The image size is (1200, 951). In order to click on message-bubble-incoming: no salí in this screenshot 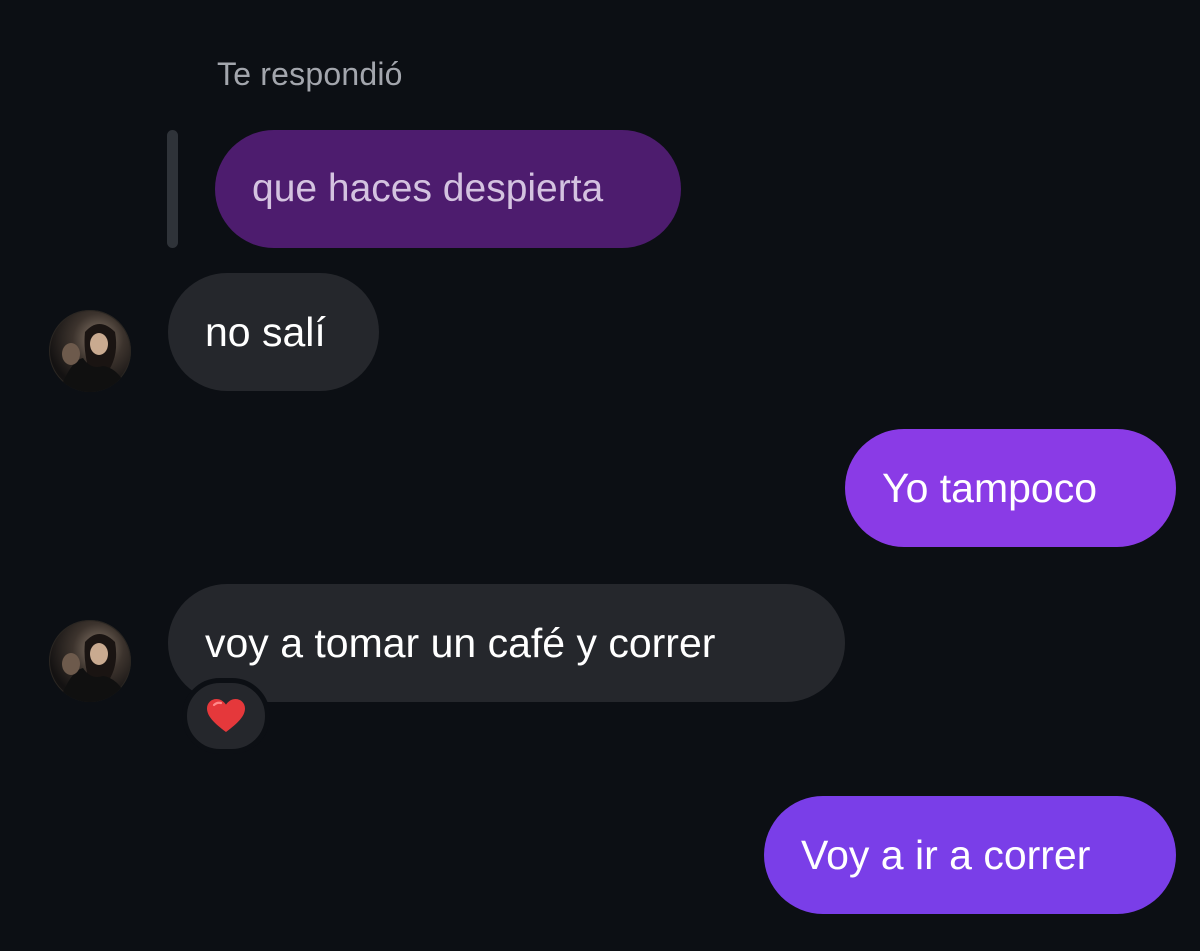, I will do `click(273, 332)`.